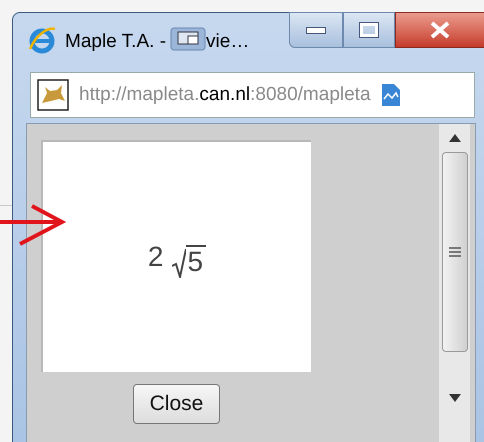  What do you see at coordinates (179, 263) in the screenshot?
I see `root-sign-icon` at bounding box center [179, 263].